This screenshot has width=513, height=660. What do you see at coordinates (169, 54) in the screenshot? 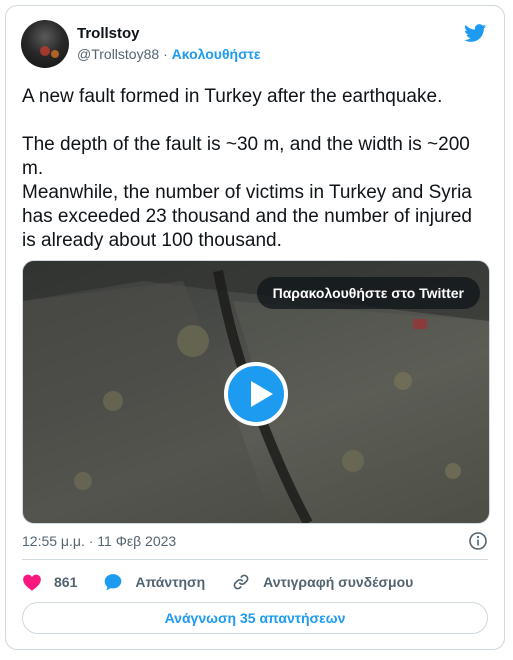
I see `author-meta: @Trollstoy88 · Ακολουθήστε` at bounding box center [169, 54].